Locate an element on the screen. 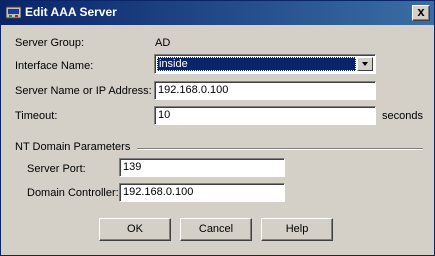 The image size is (435, 256). server-group-value: AD is located at coordinates (163, 43).